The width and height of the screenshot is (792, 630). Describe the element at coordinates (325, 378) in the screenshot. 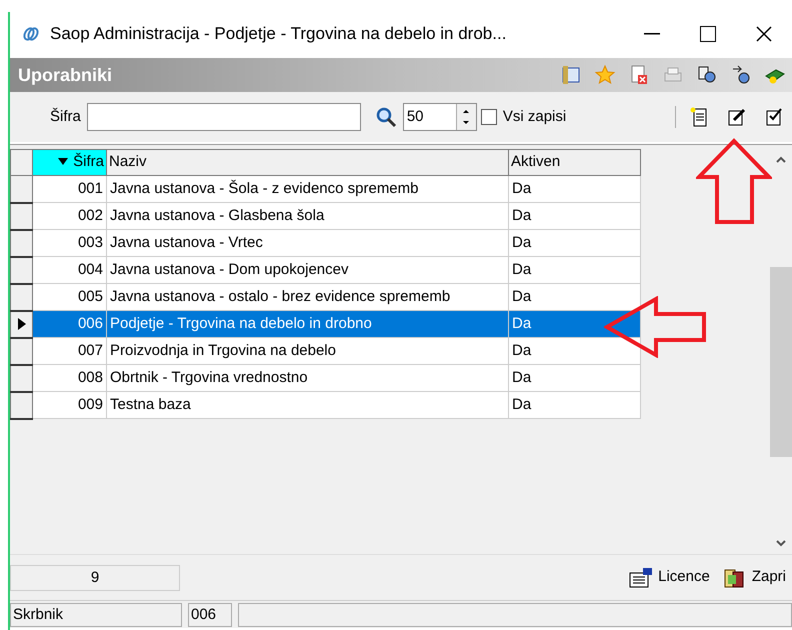

I see `table-row: 008 Obrtnik - Trgovina vrednostno Da` at that location.